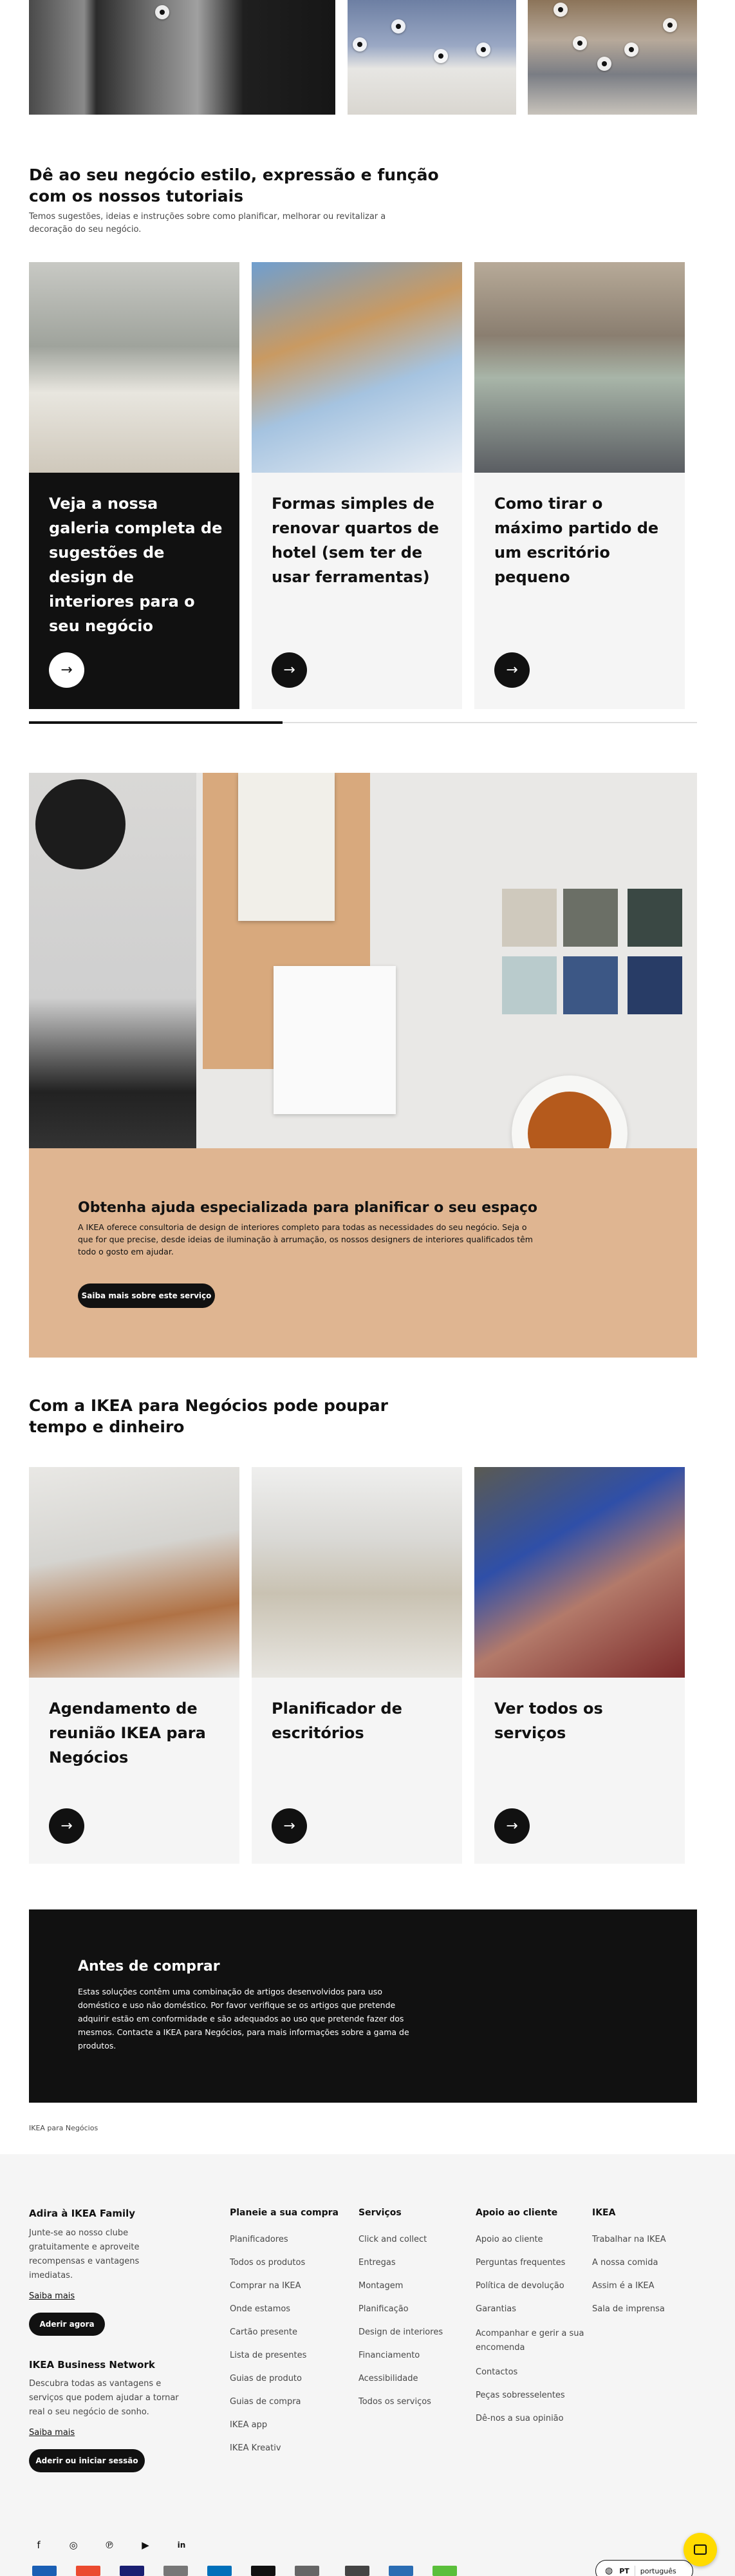  I want to click on footer-link: Planificadores, so click(284, 2240).